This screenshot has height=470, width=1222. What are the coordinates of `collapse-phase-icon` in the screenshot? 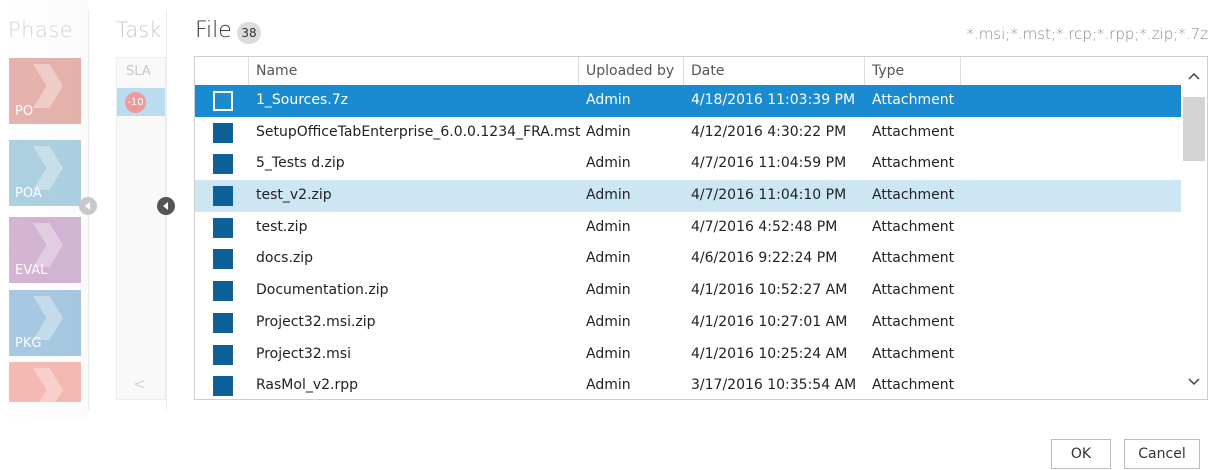 It's located at (88, 206).